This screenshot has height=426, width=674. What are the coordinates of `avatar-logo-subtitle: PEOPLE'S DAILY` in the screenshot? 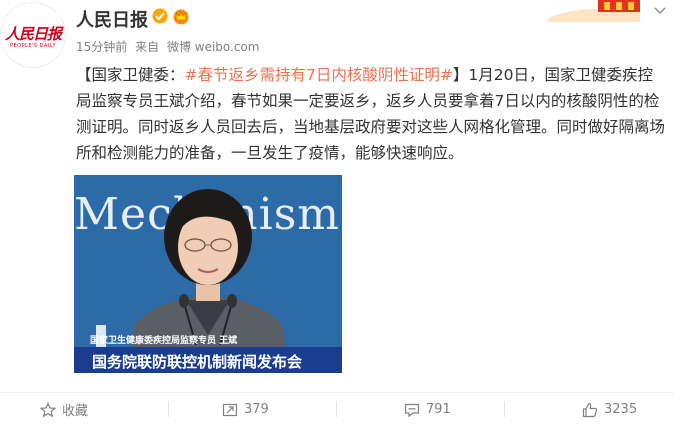 It's located at (33, 46).